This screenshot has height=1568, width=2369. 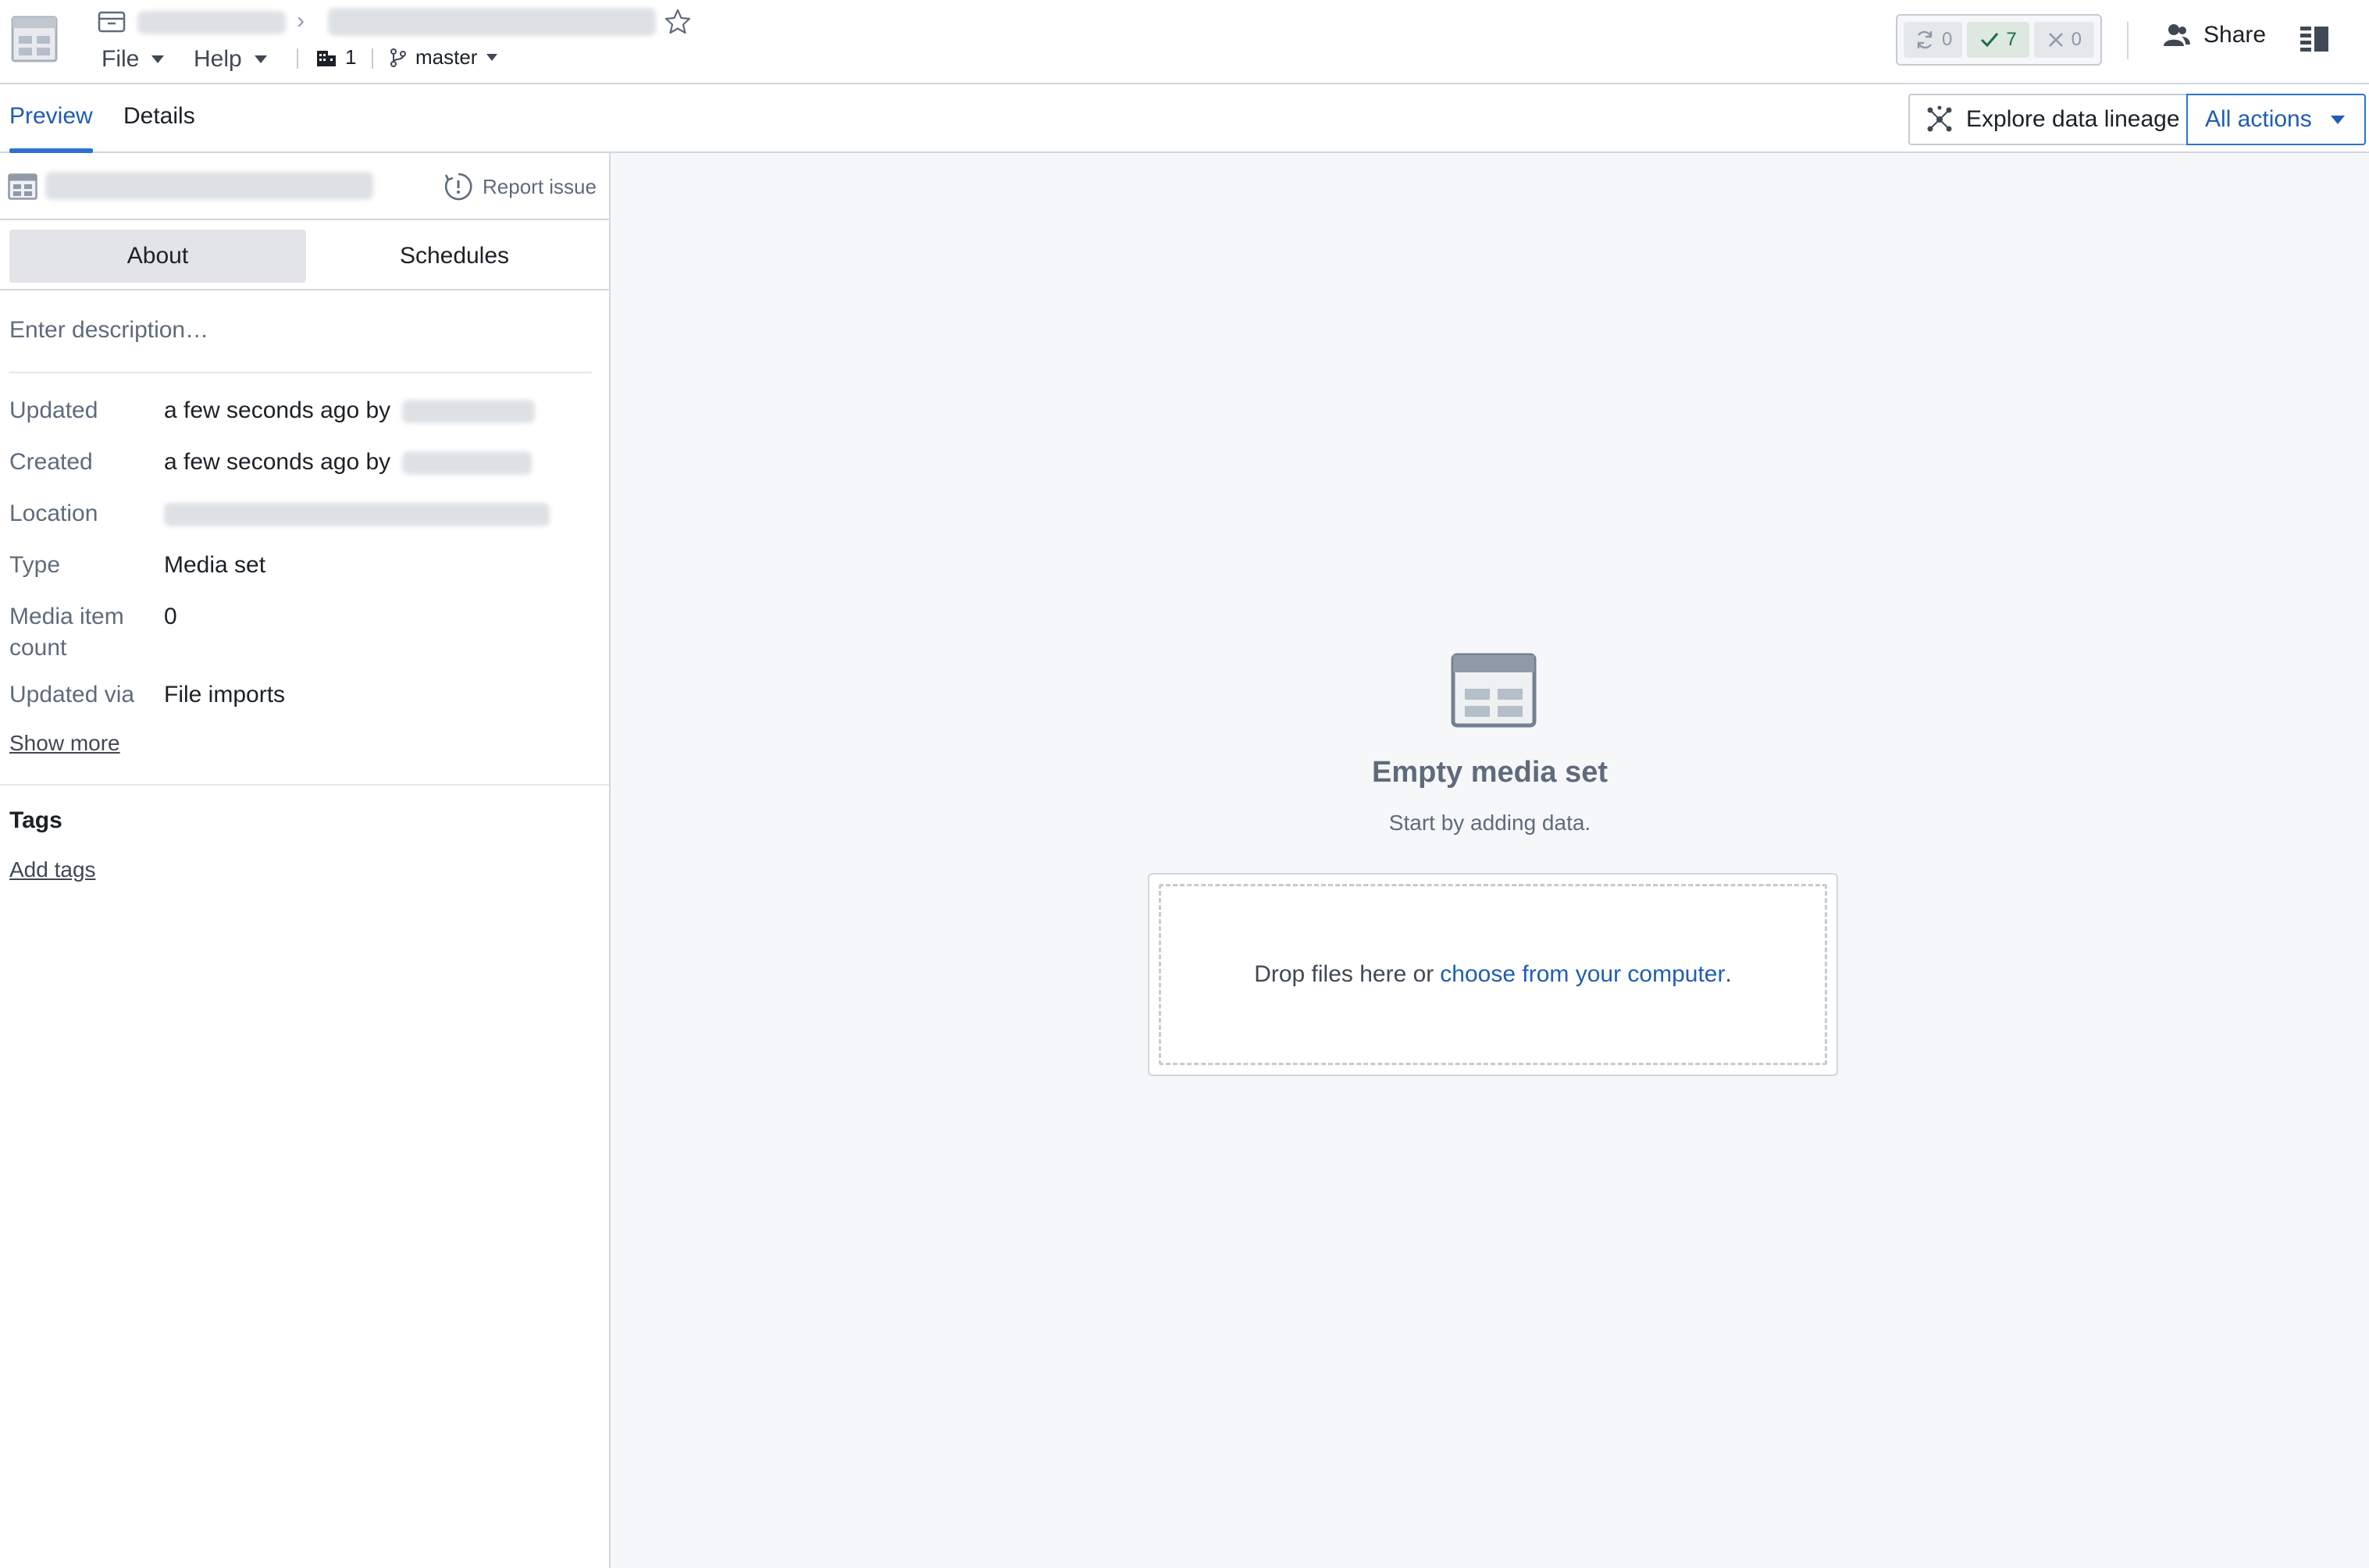 What do you see at coordinates (277, 410) in the screenshot?
I see `updated-value-text: a few seconds ago by` at bounding box center [277, 410].